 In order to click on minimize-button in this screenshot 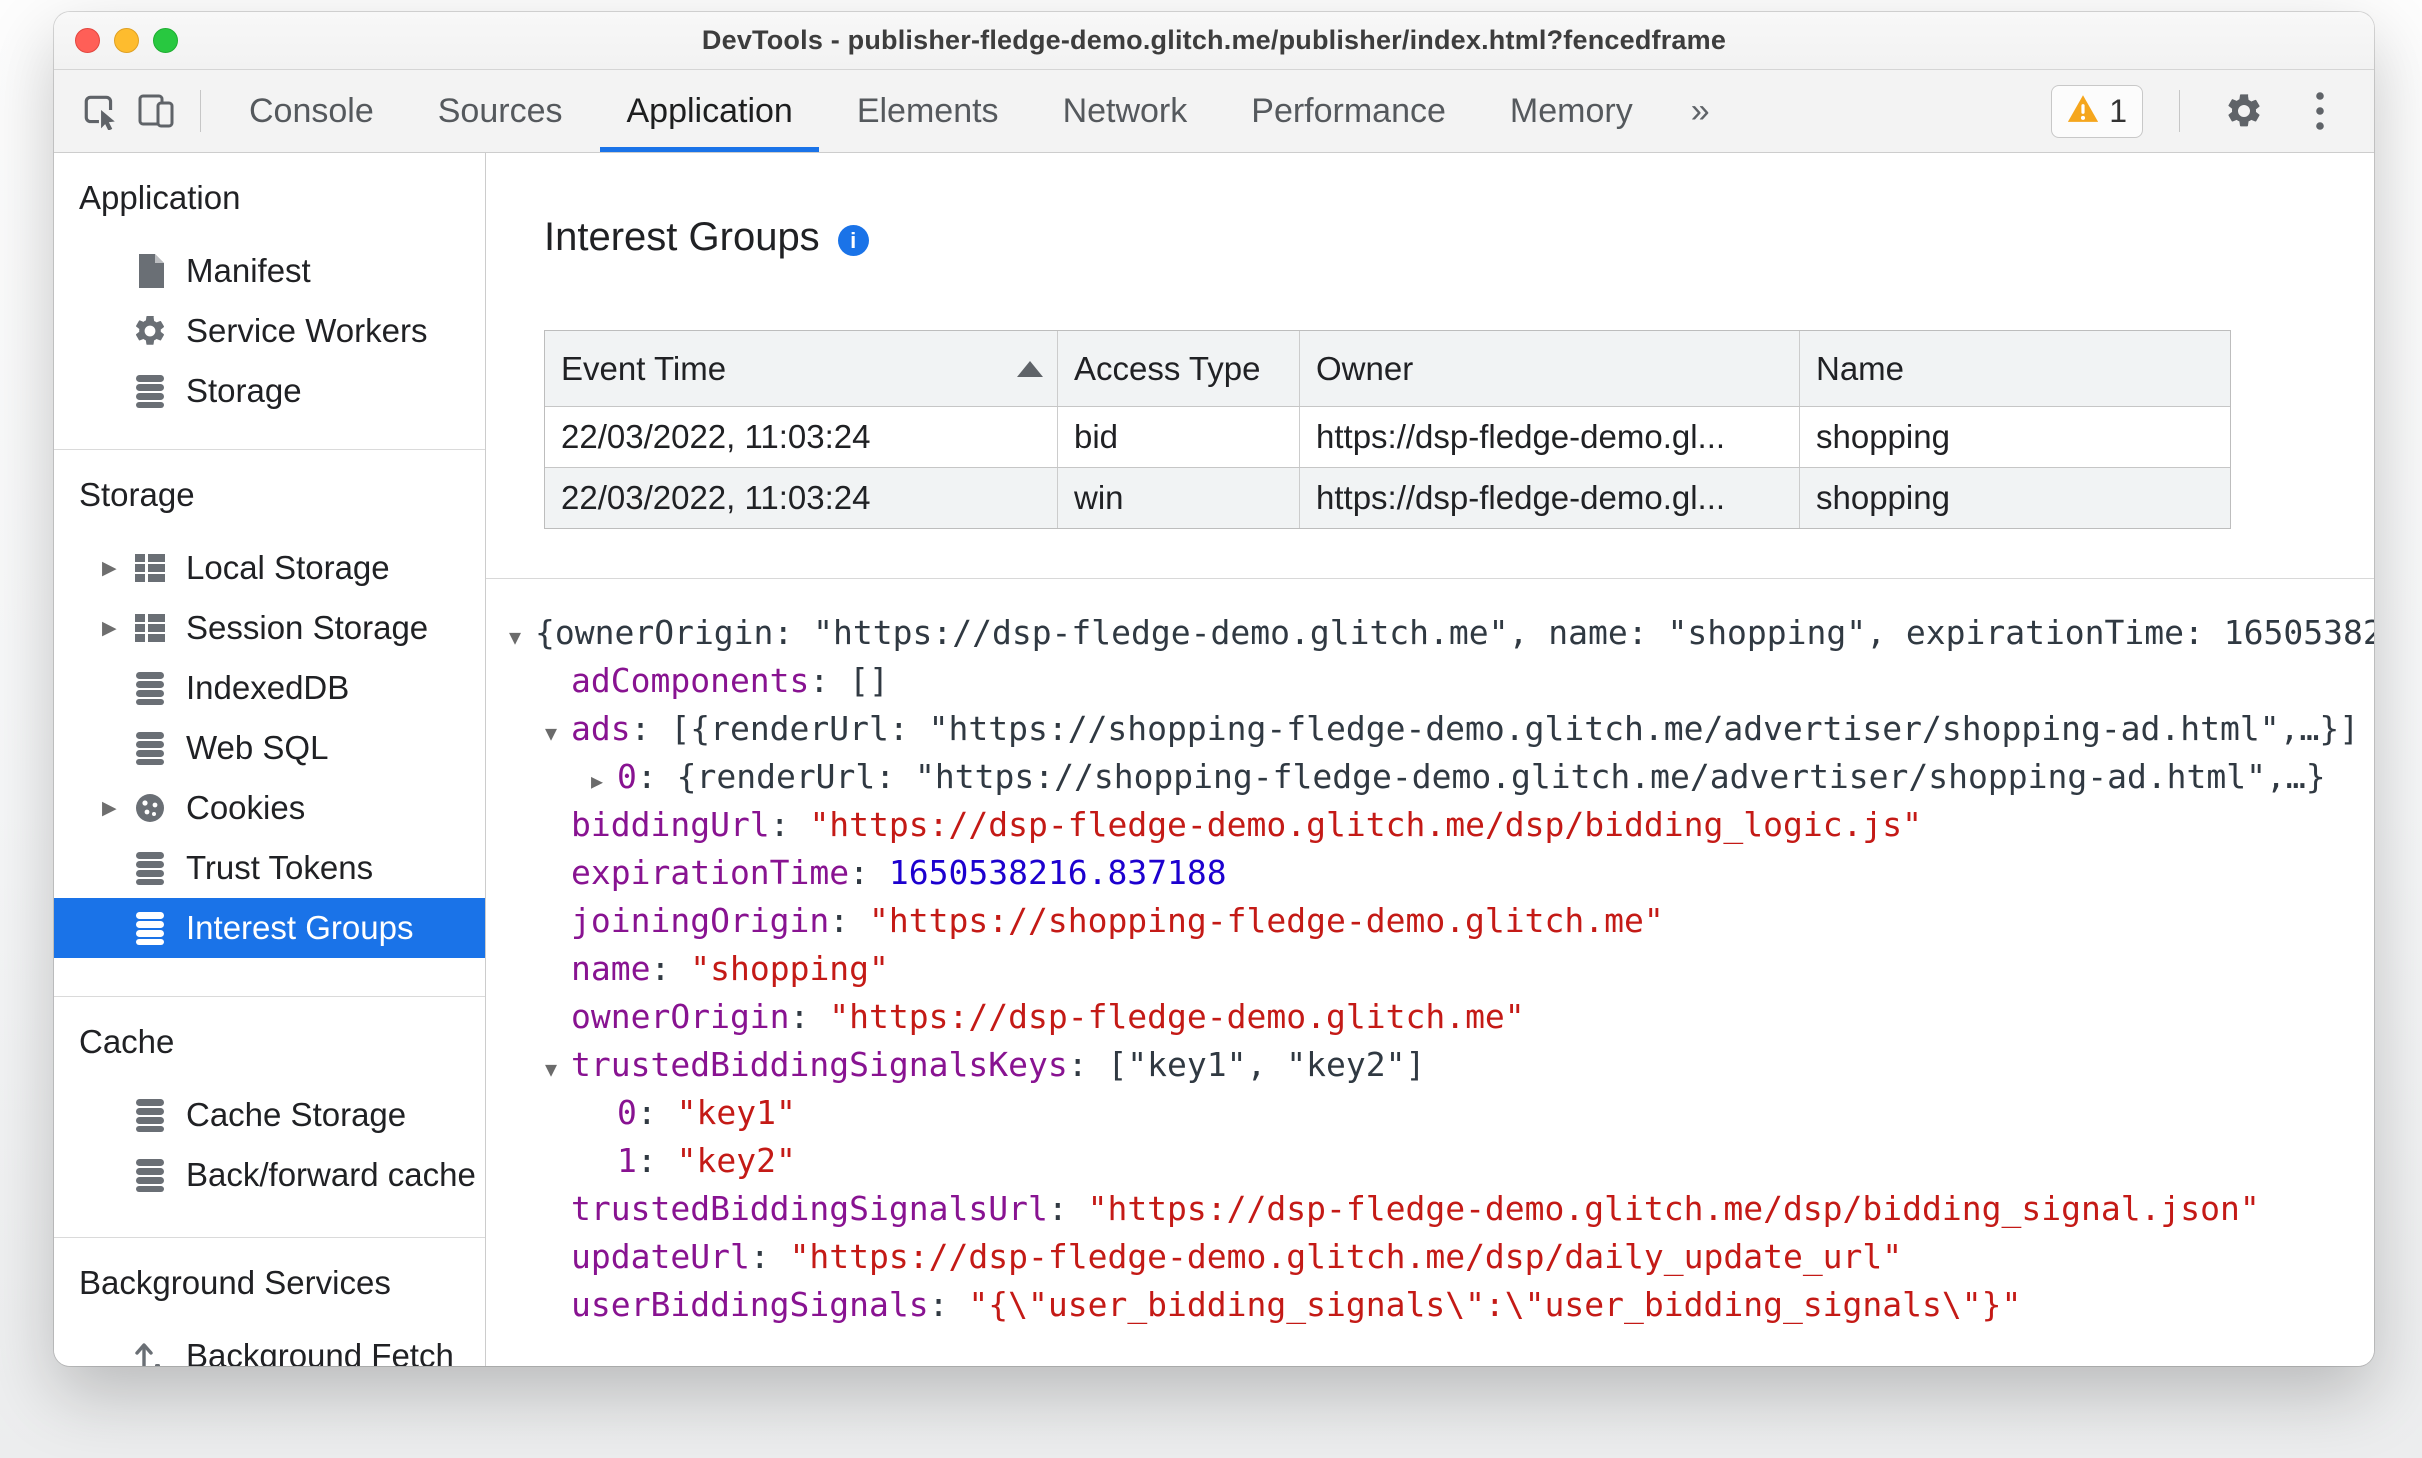, I will do `click(126, 40)`.